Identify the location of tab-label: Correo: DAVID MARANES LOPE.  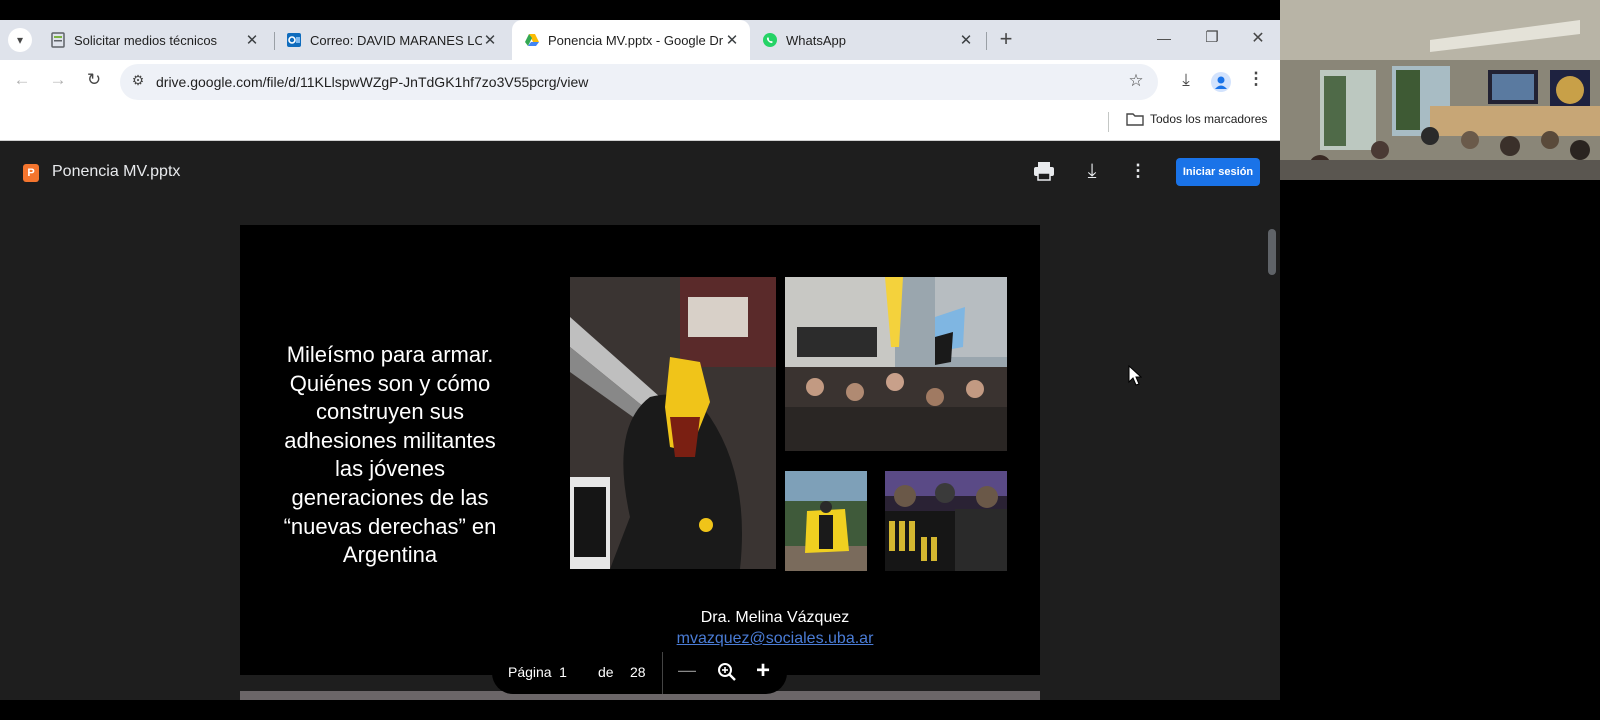
(396, 40).